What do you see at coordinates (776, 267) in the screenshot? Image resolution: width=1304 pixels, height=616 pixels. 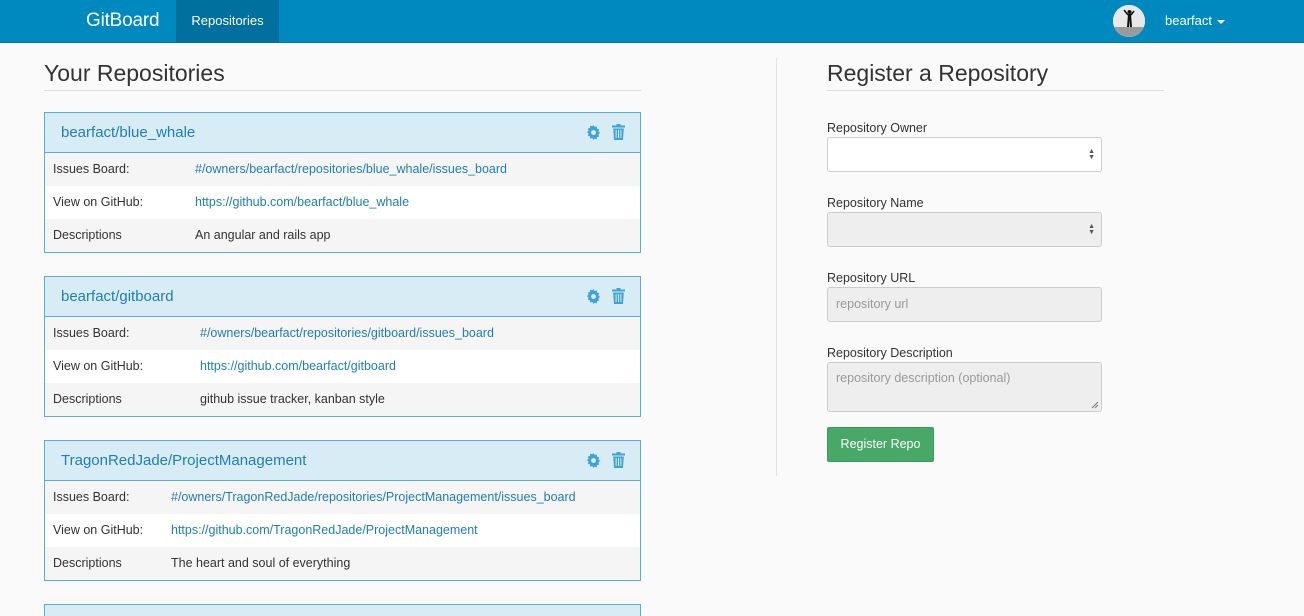 I see `column-divider` at bounding box center [776, 267].